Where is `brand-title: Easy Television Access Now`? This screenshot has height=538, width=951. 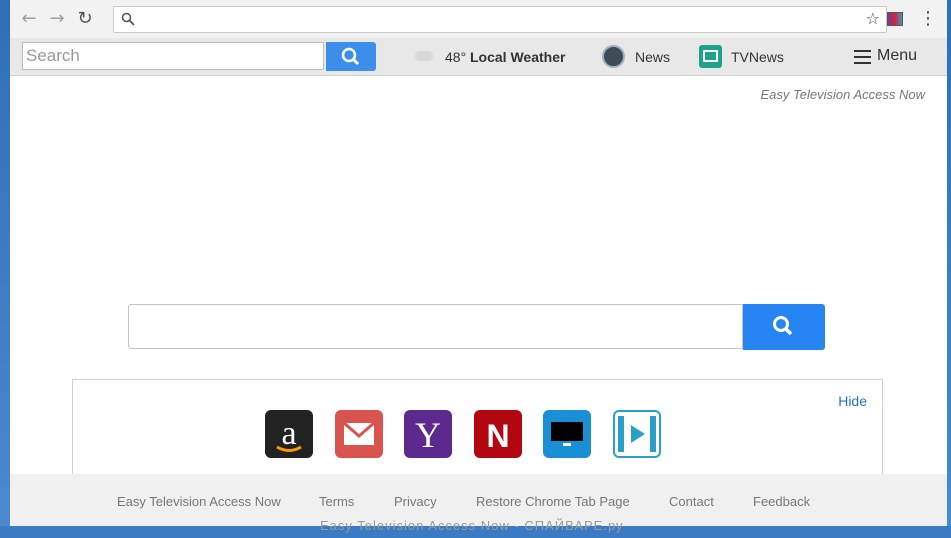
brand-title: Easy Television Access Now is located at coordinates (843, 94).